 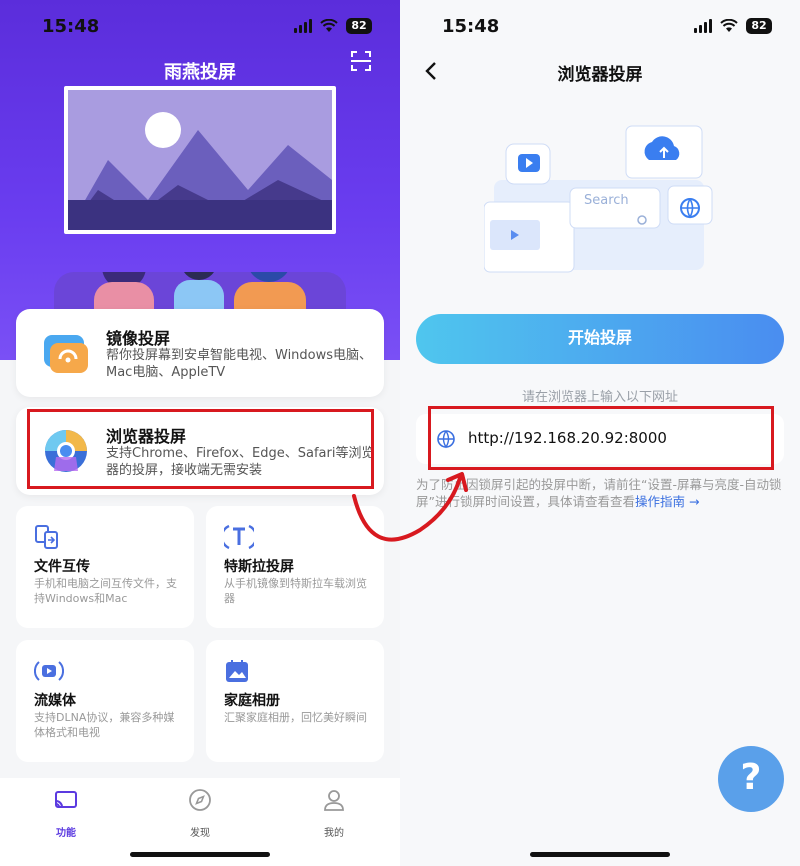 I want to click on mirror-cast-desc: 帮你投屏幕到安卓智能电视、Windows电脑、Mac电脑、AppleTV, so click(x=239, y=364).